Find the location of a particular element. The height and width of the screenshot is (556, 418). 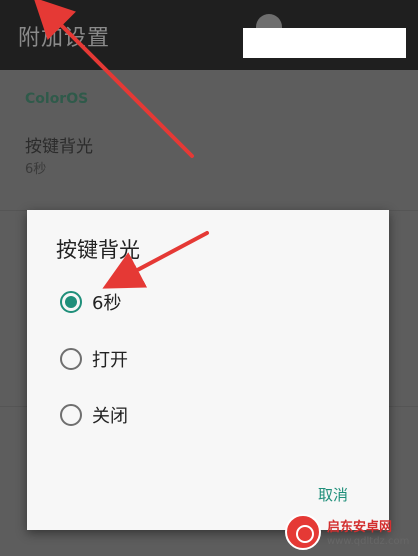

option-on: 打开 is located at coordinates (94, 359).